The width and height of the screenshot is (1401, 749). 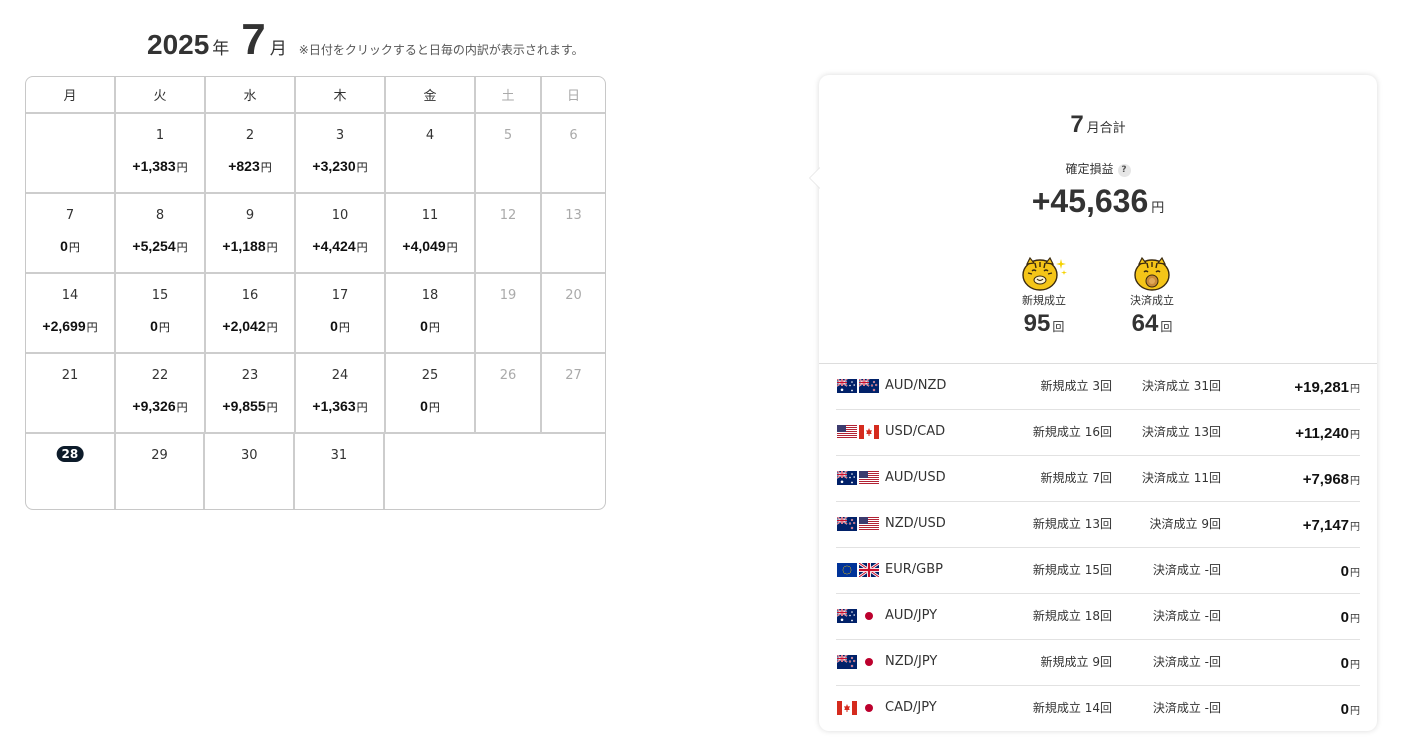 What do you see at coordinates (341, 393) in the screenshot?
I see `calendar-day-cell: 24 +1,363円` at bounding box center [341, 393].